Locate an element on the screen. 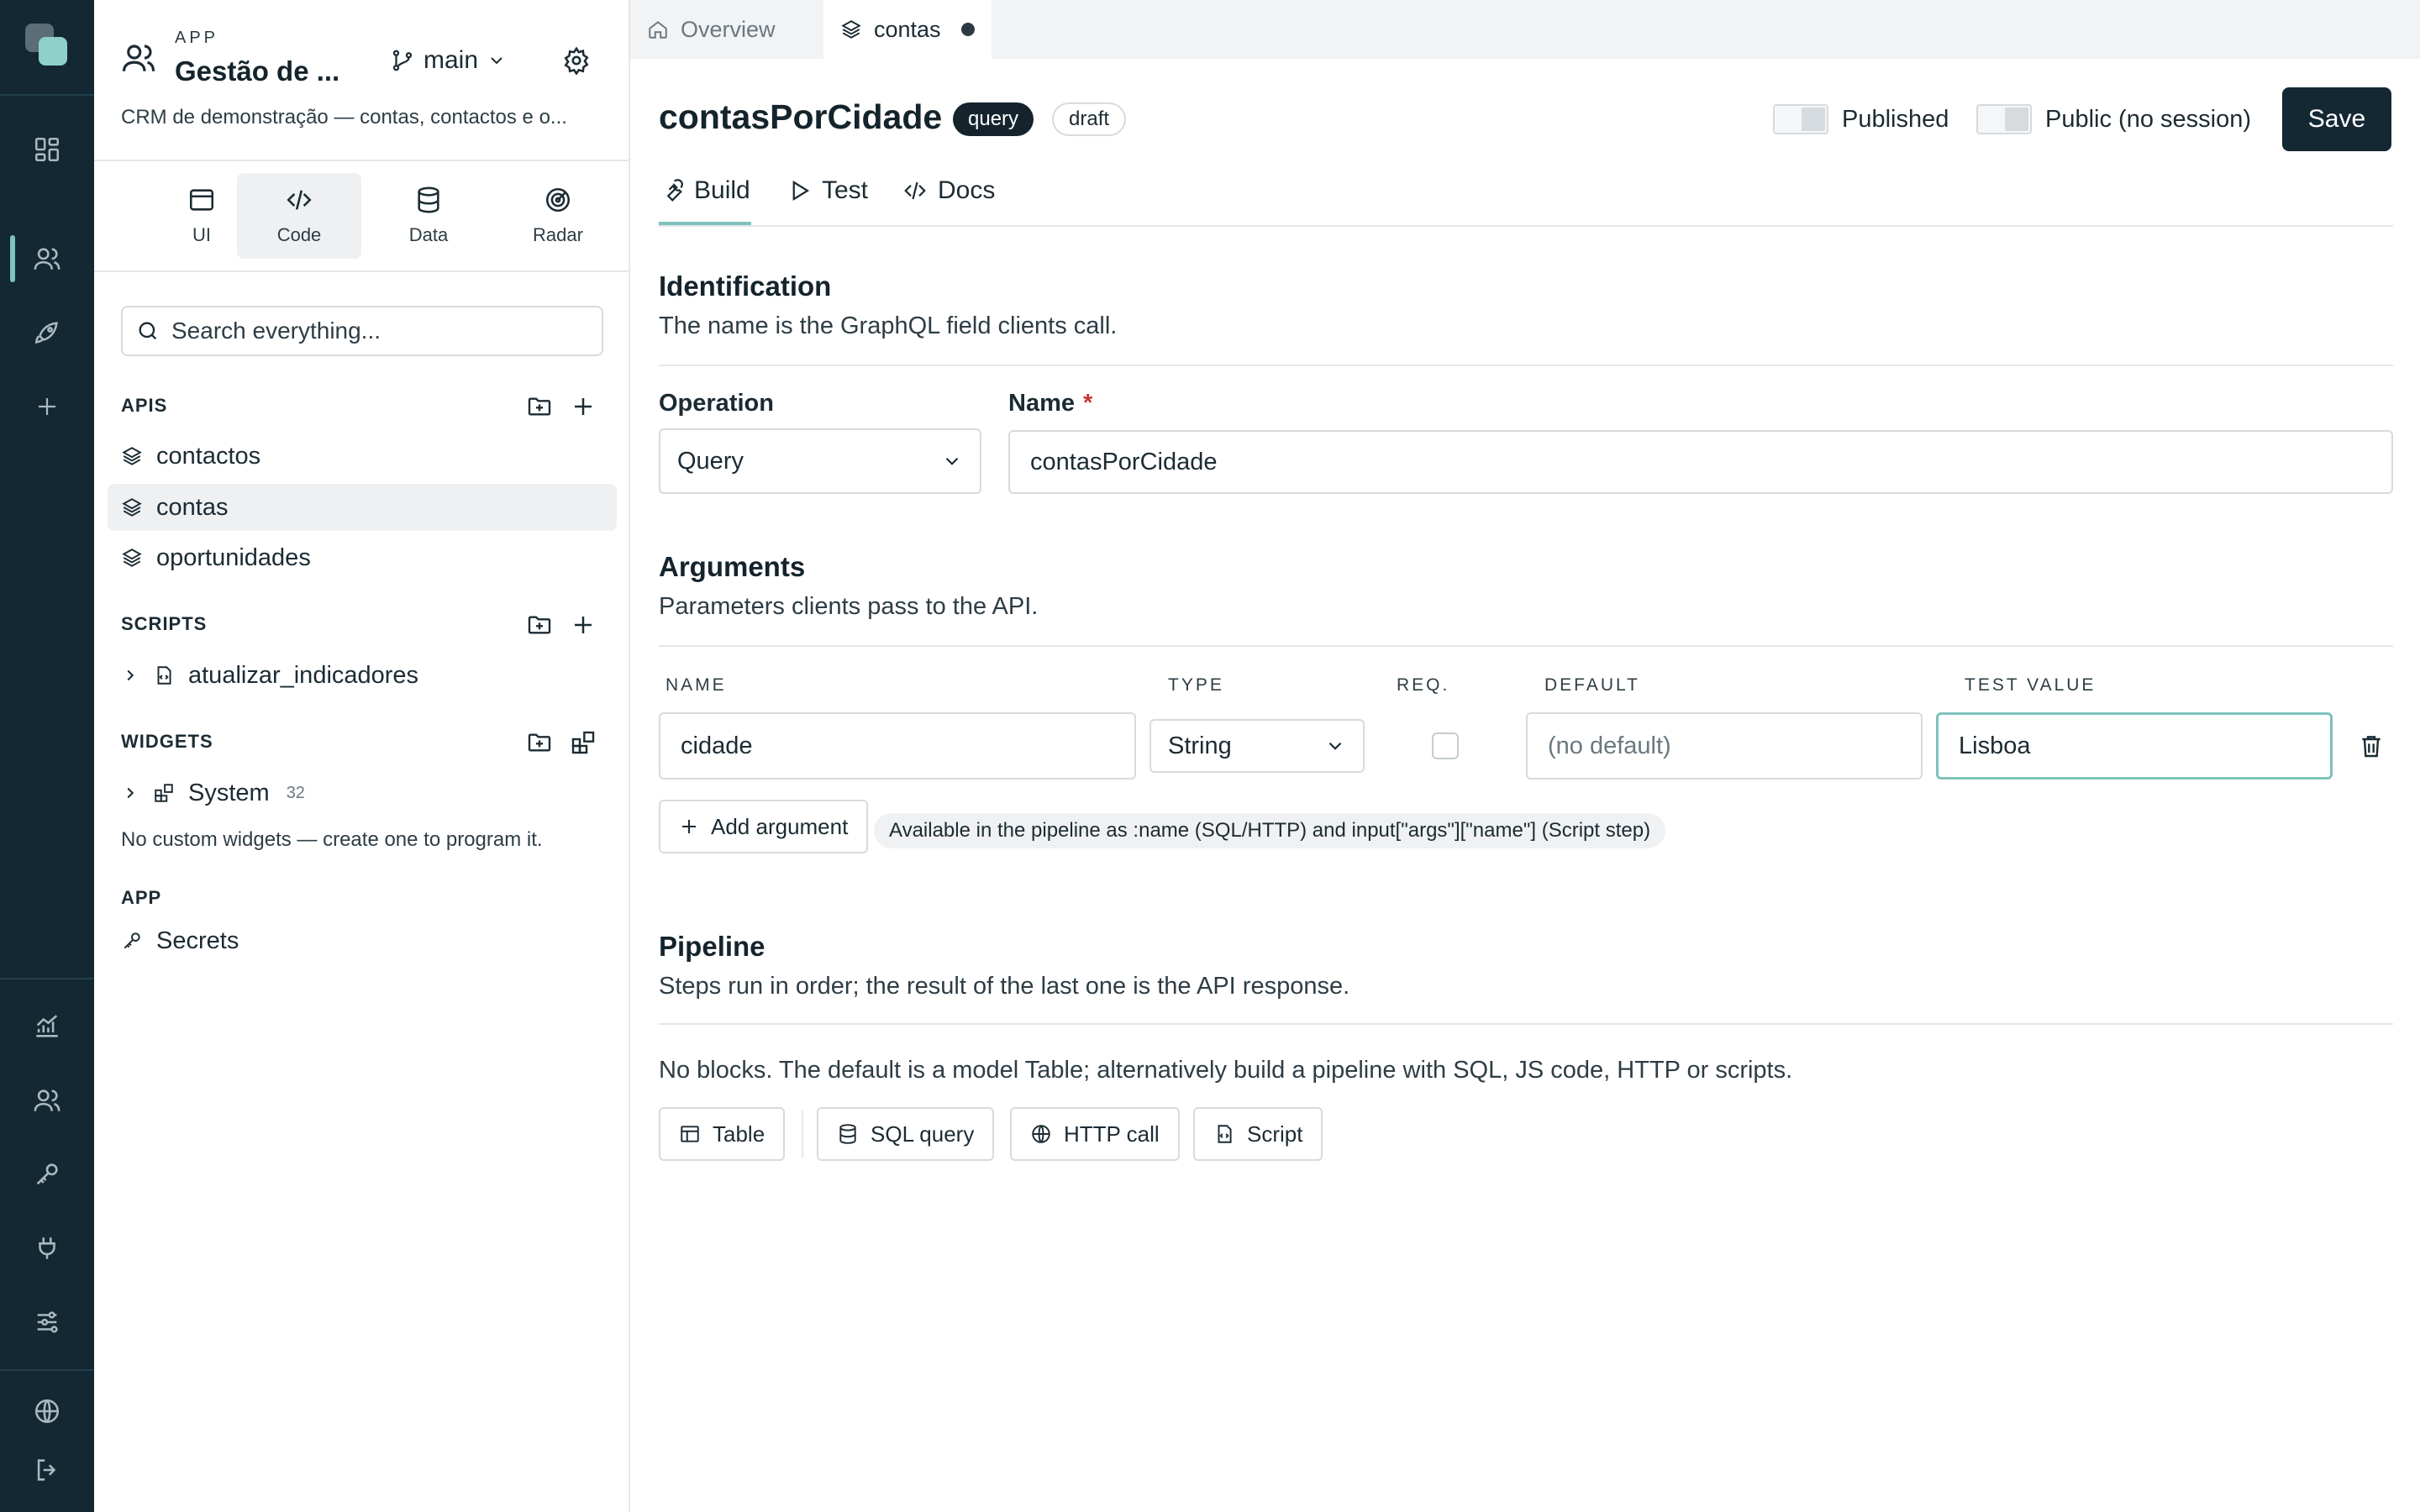  script-item-atualizar-indicadores: atualizar_indicadores is located at coordinates (362, 675).